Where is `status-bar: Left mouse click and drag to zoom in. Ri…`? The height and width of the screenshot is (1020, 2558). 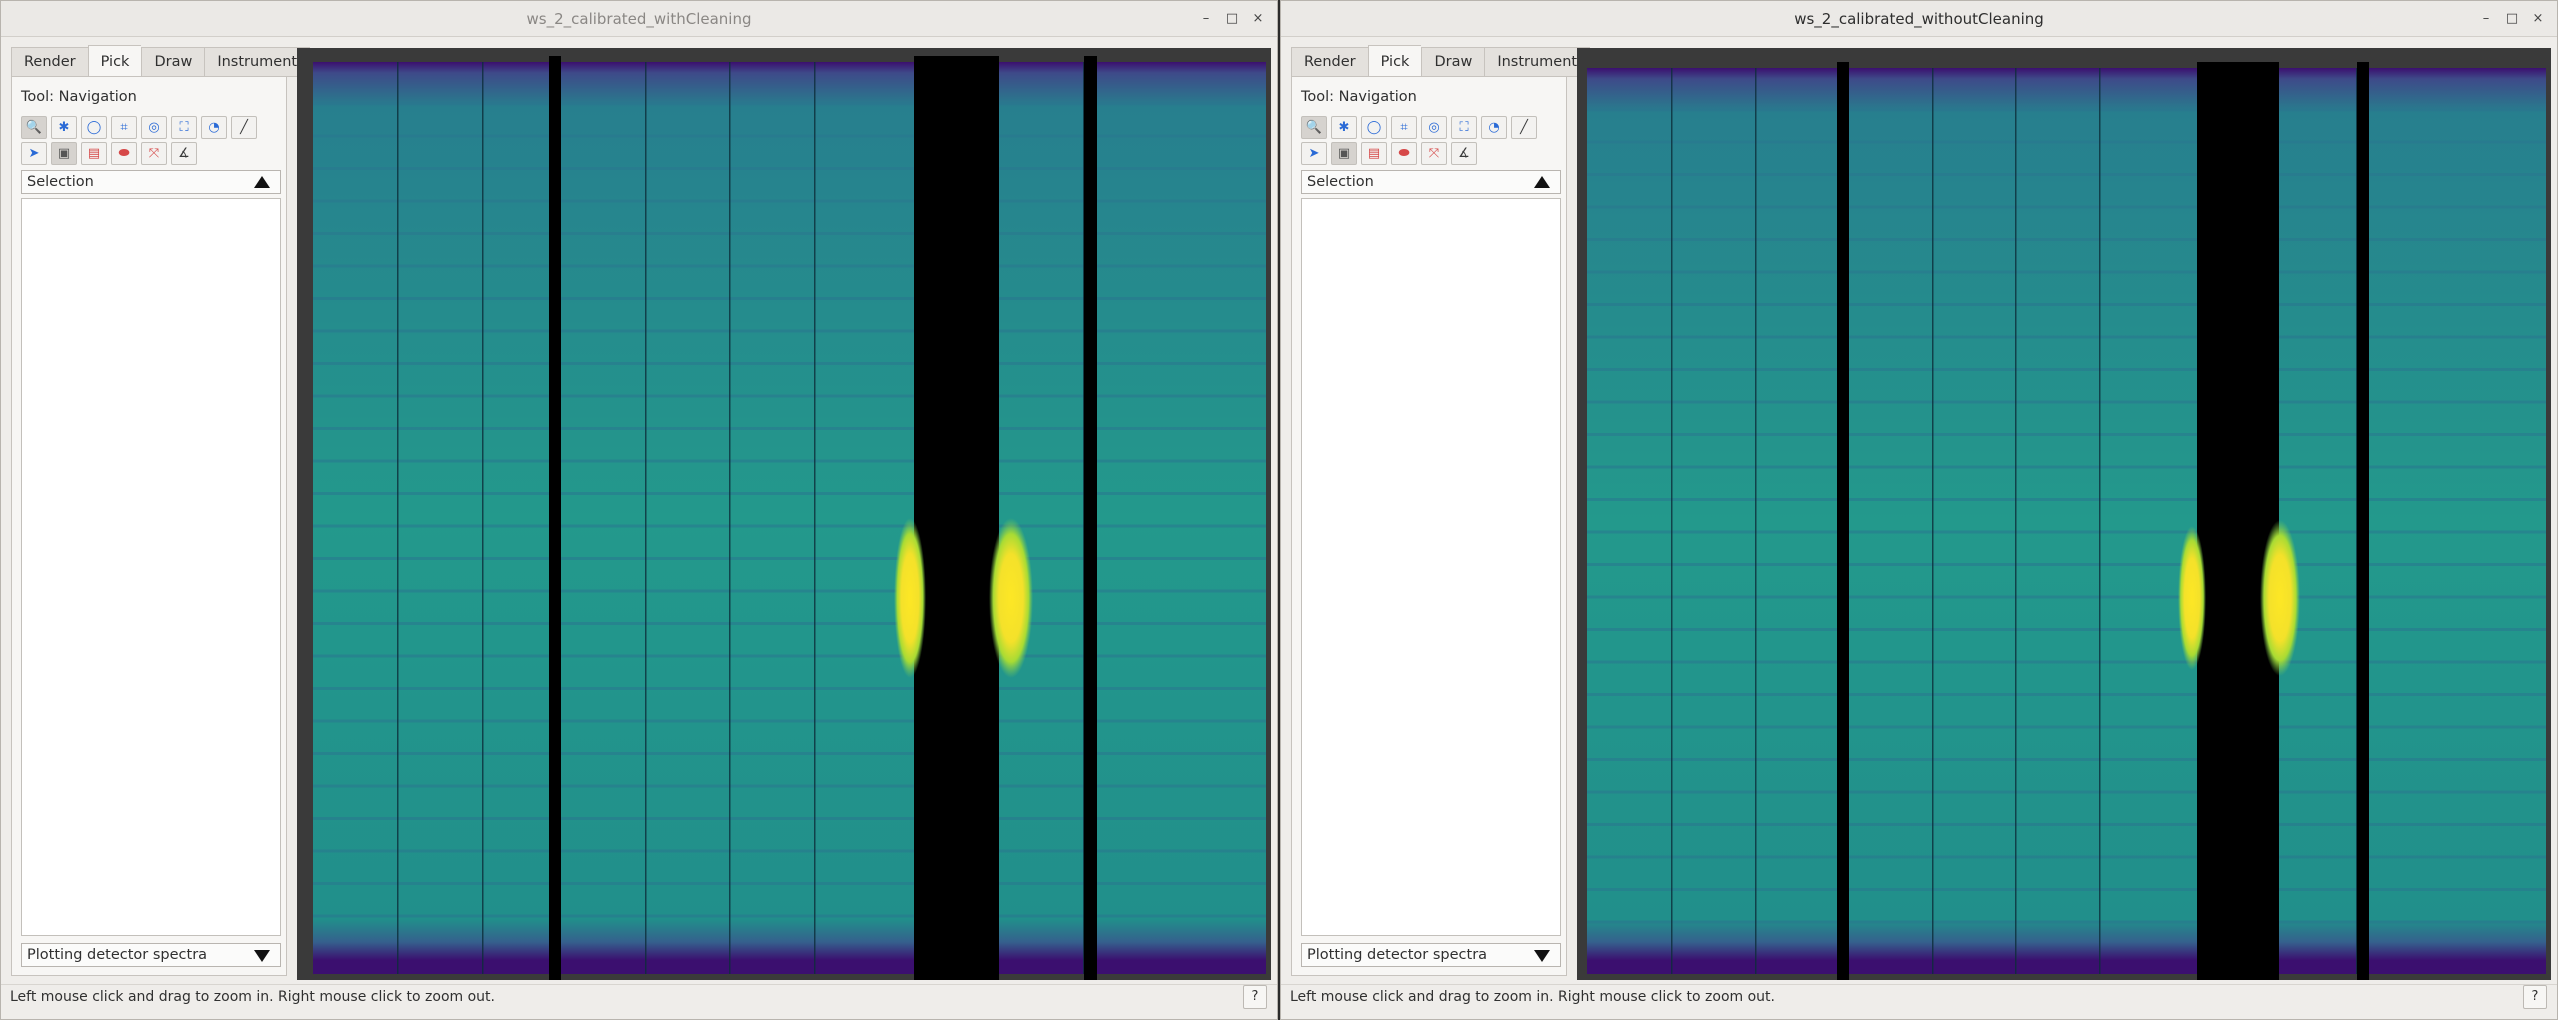 status-bar: Left mouse click and drag to zoom in. Ri… is located at coordinates (1919, 1001).